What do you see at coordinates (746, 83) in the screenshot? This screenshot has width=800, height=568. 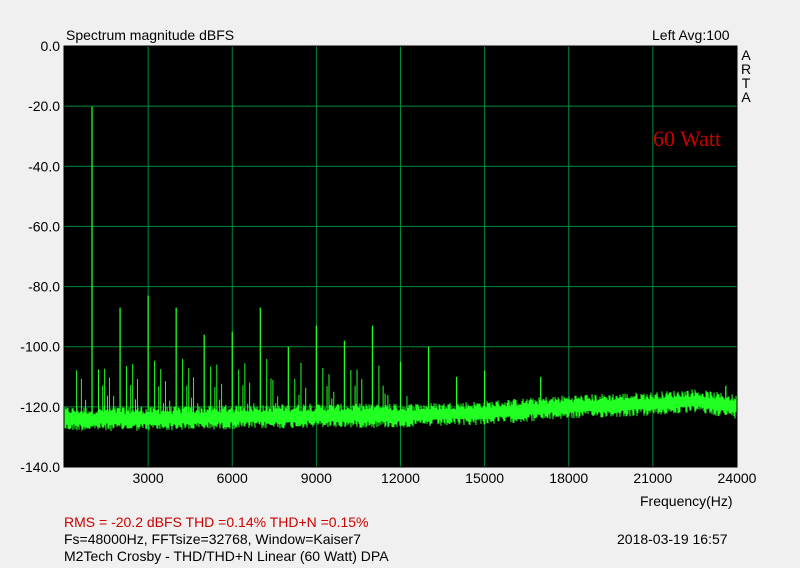 I see `brand-letter: T` at bounding box center [746, 83].